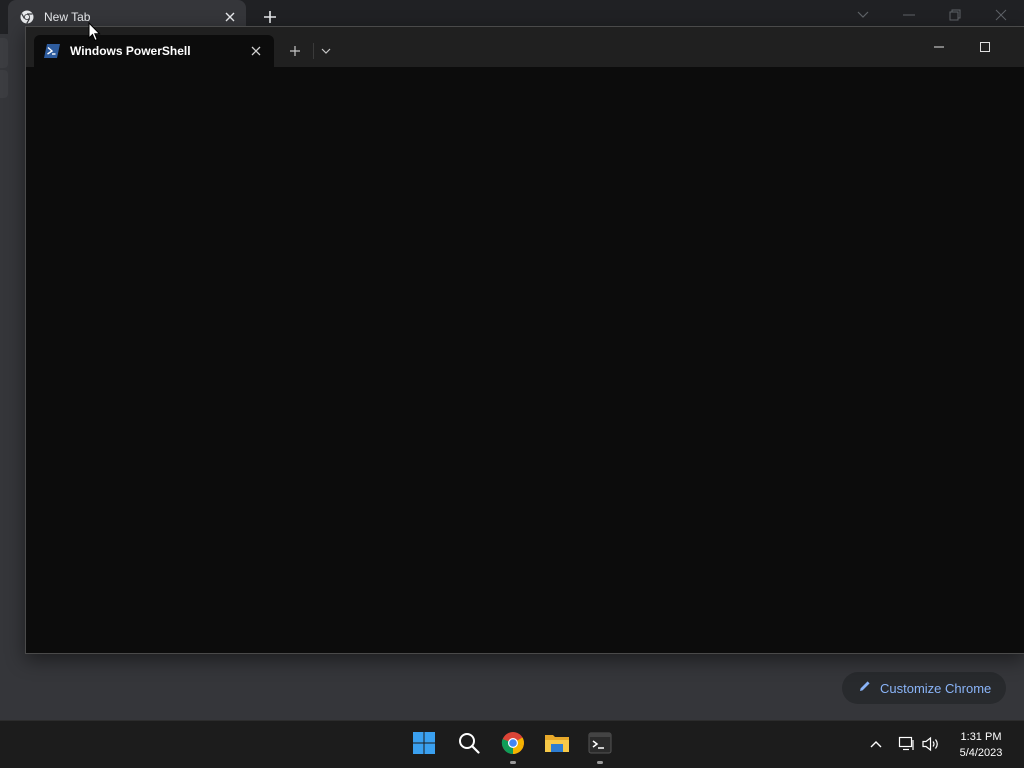 The image size is (1024, 768). Describe the element at coordinates (130, 51) in the screenshot. I see `terminal-tab-title: Windows PowerShell` at that location.